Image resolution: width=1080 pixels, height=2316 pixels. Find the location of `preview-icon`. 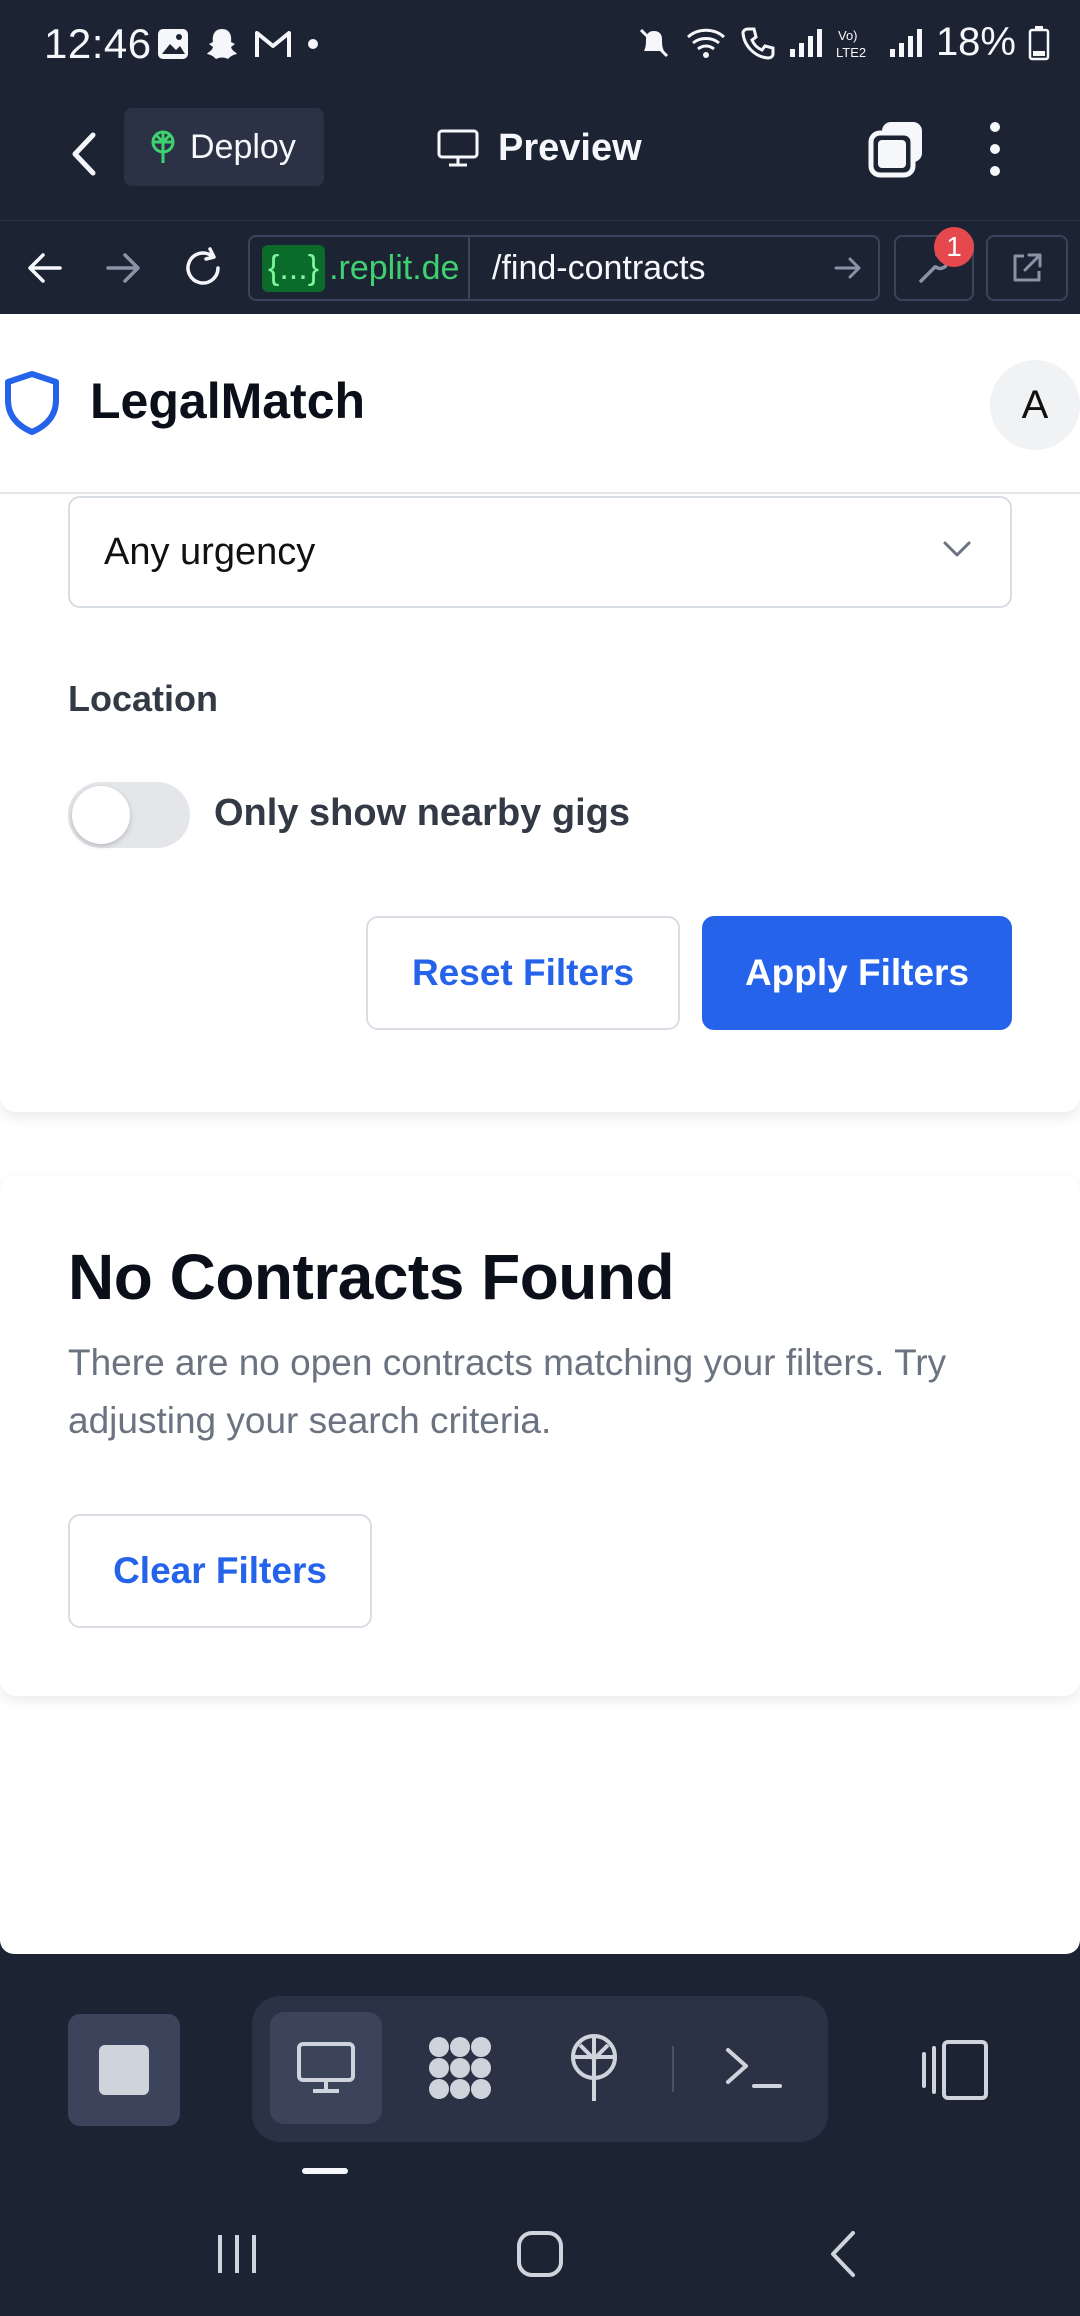

preview-icon is located at coordinates (326, 2067).